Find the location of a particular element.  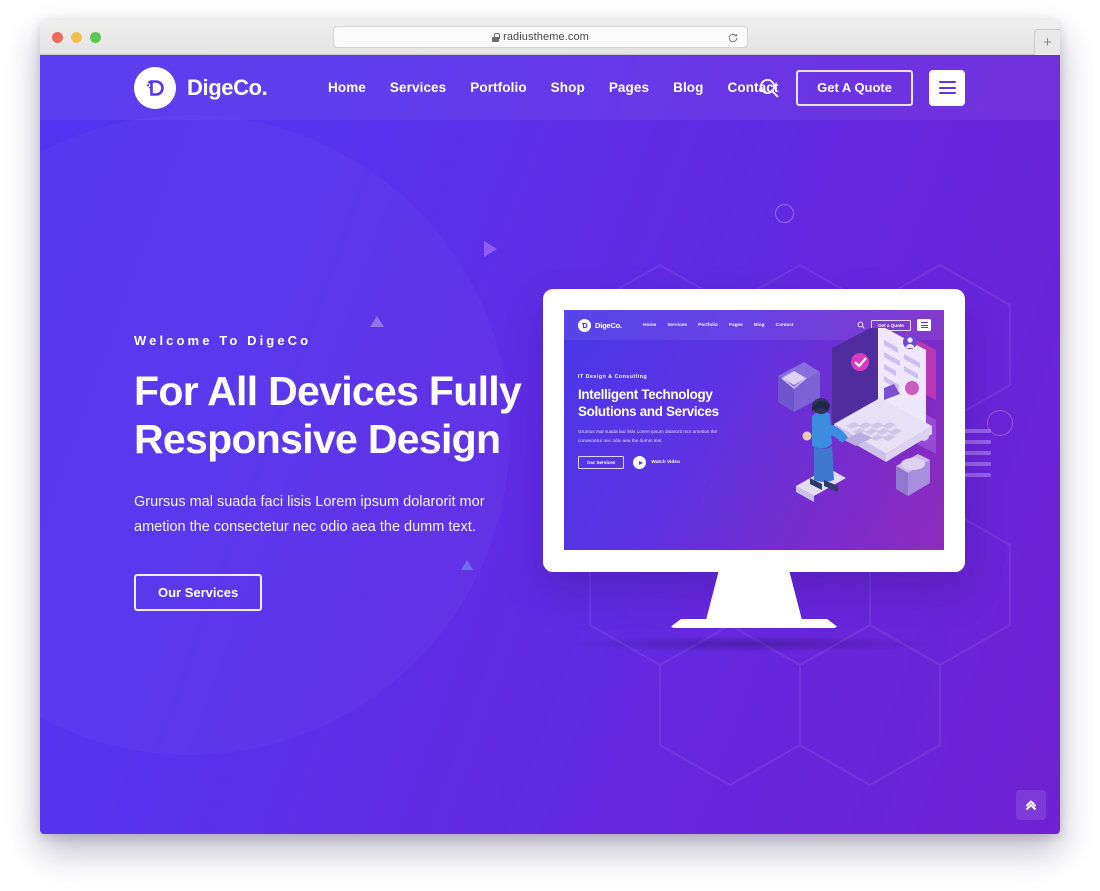

isometric-developer-illustration is located at coordinates (857, 415).